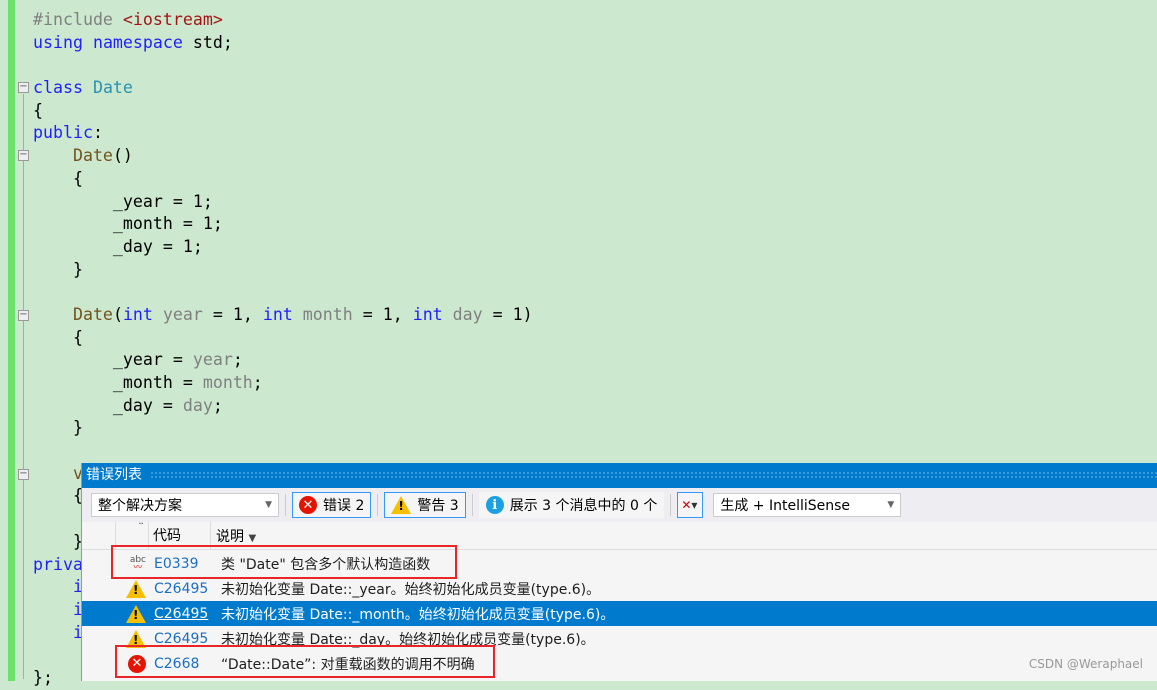  What do you see at coordinates (185, 505) in the screenshot?
I see `scope-dropdown: 整个解决方案 ▼` at bounding box center [185, 505].